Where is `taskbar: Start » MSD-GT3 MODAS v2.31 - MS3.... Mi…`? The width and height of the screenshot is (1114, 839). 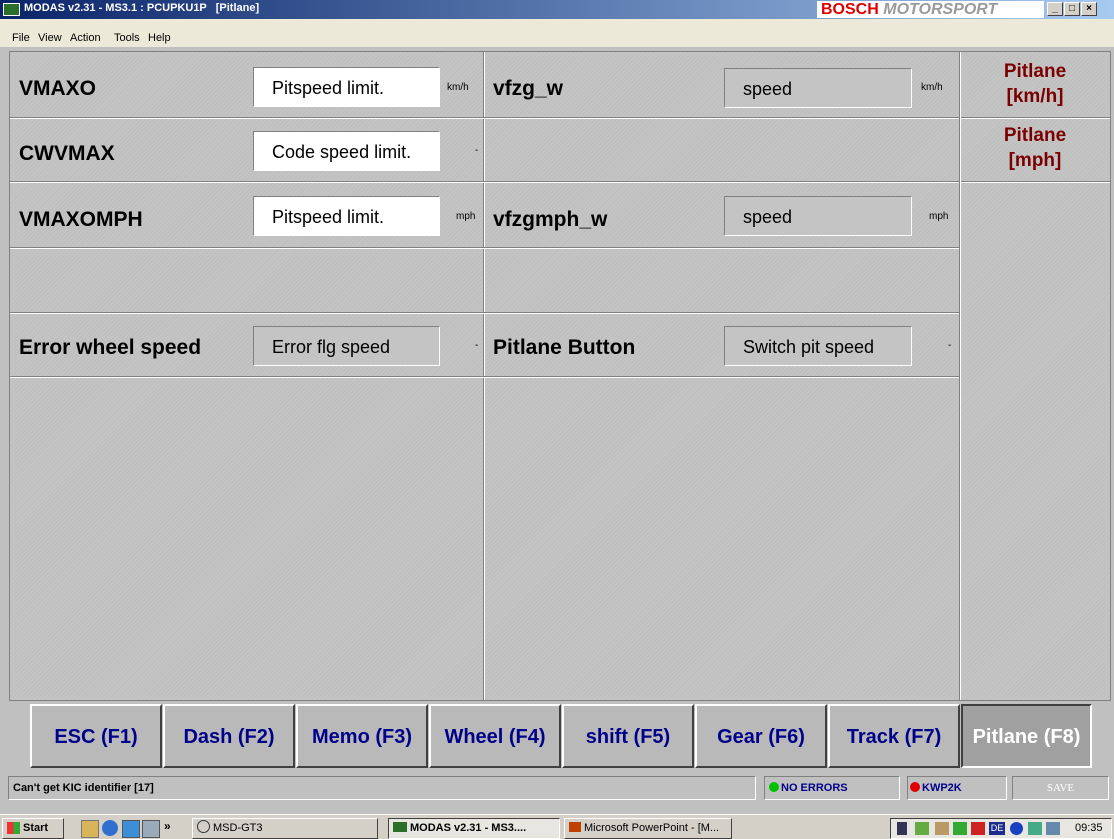 taskbar: Start » MSD-GT3 MODAS v2.31 - MS3.... Mi… is located at coordinates (557, 826).